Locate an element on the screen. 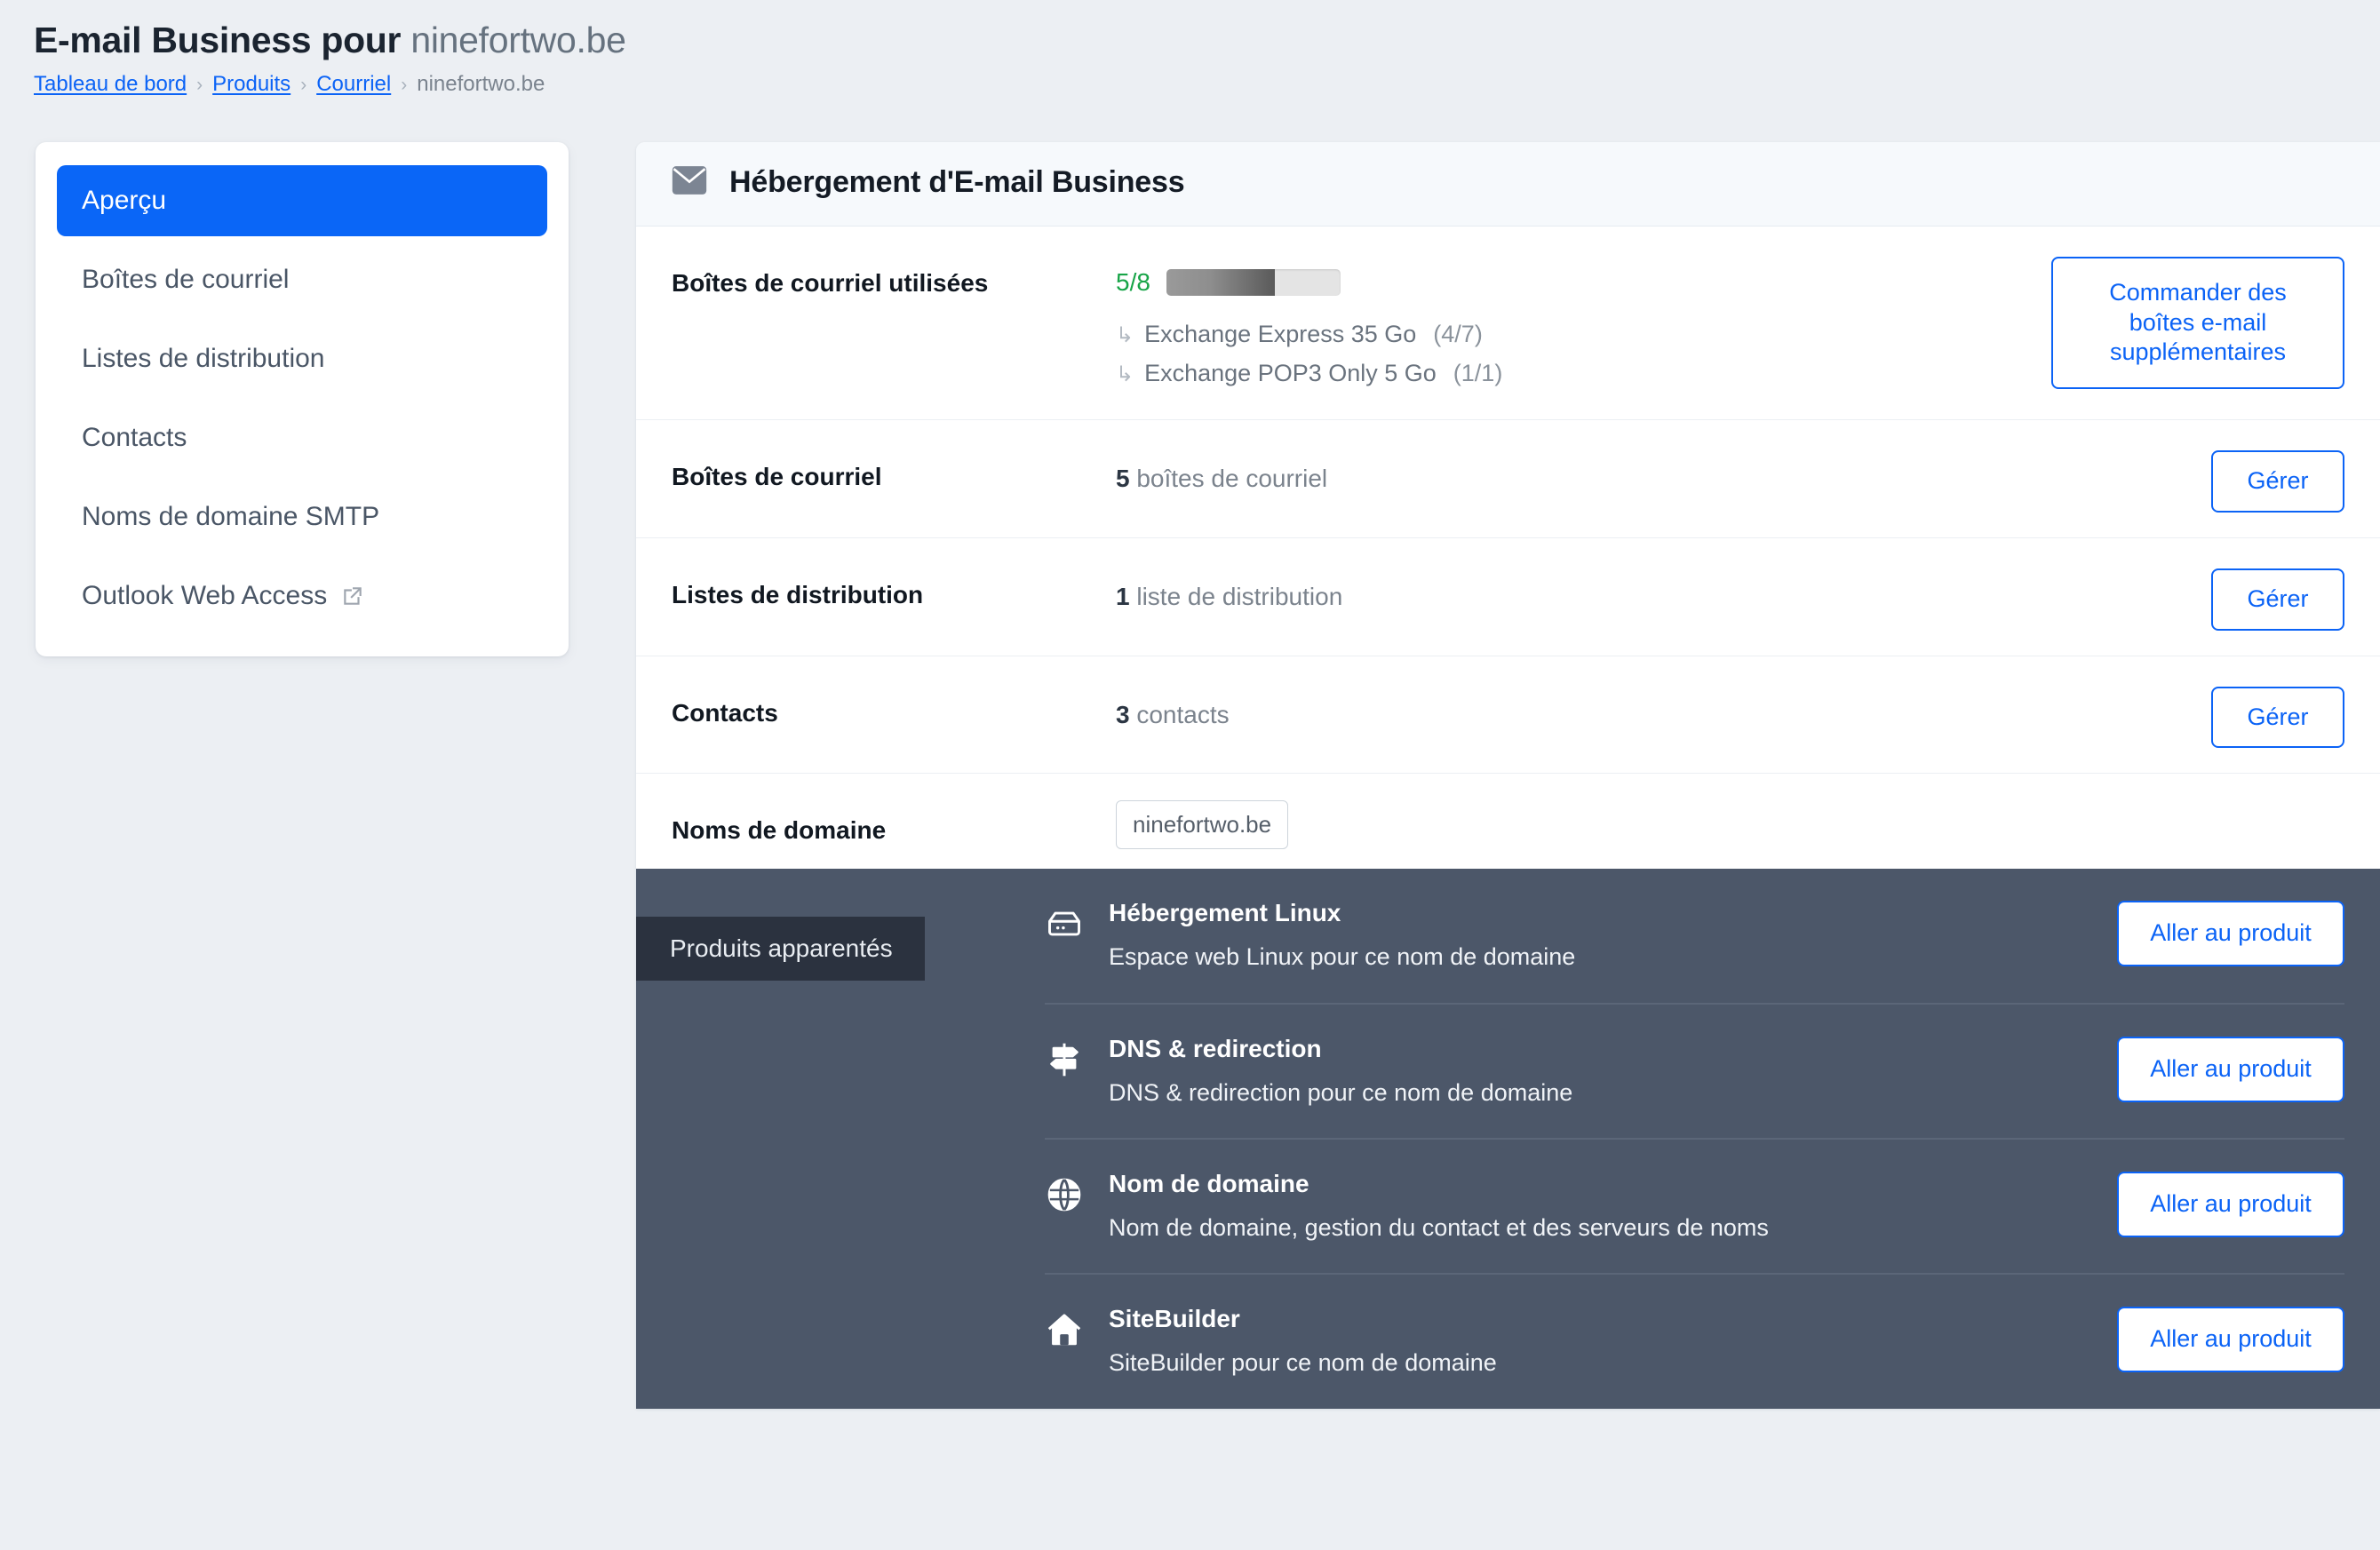 This screenshot has height=1550, width=2380. mailboxes-label: Boîtes de courriel is located at coordinates (777, 477).